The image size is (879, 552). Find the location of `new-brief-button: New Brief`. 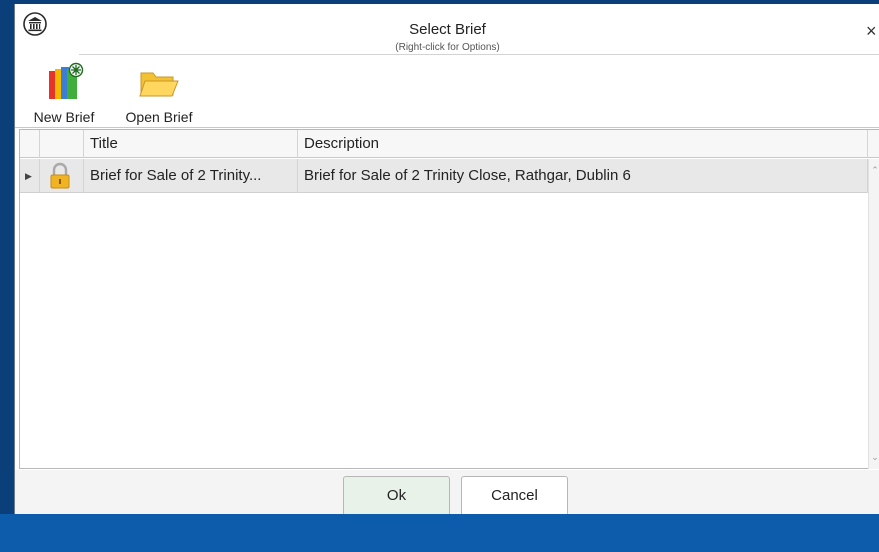

new-brief-button: New Brief is located at coordinates (64, 92).